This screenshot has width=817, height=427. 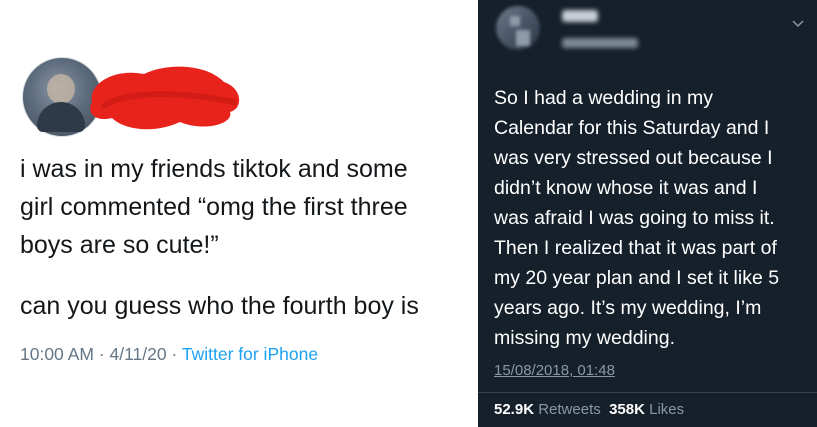 What do you see at coordinates (633, 158) in the screenshot?
I see `tweet-text-line: was very stressed out because I` at bounding box center [633, 158].